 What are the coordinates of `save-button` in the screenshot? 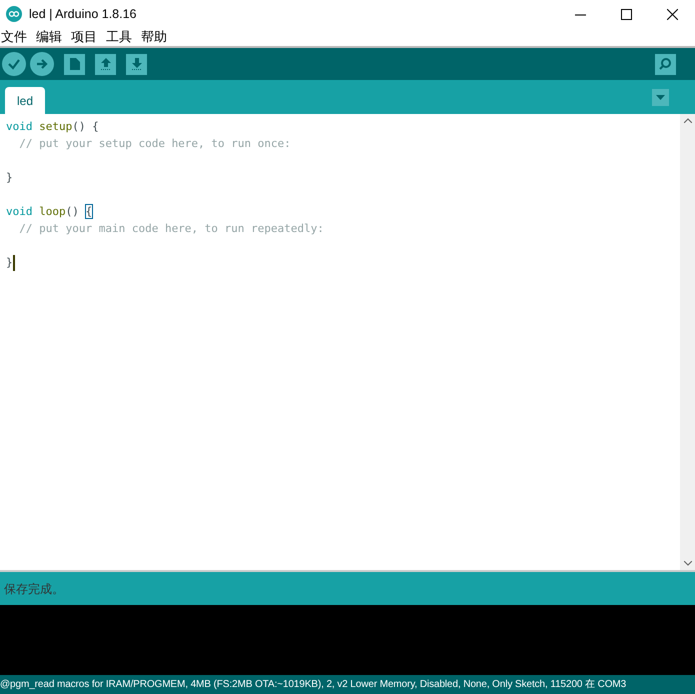 It's located at (136, 64).